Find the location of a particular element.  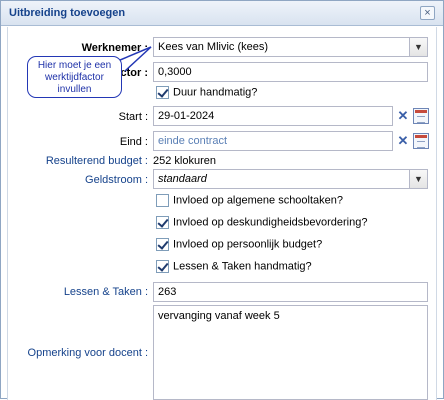

opmerking-textarea: vervanging vanaf week 5 is located at coordinates (290, 352).